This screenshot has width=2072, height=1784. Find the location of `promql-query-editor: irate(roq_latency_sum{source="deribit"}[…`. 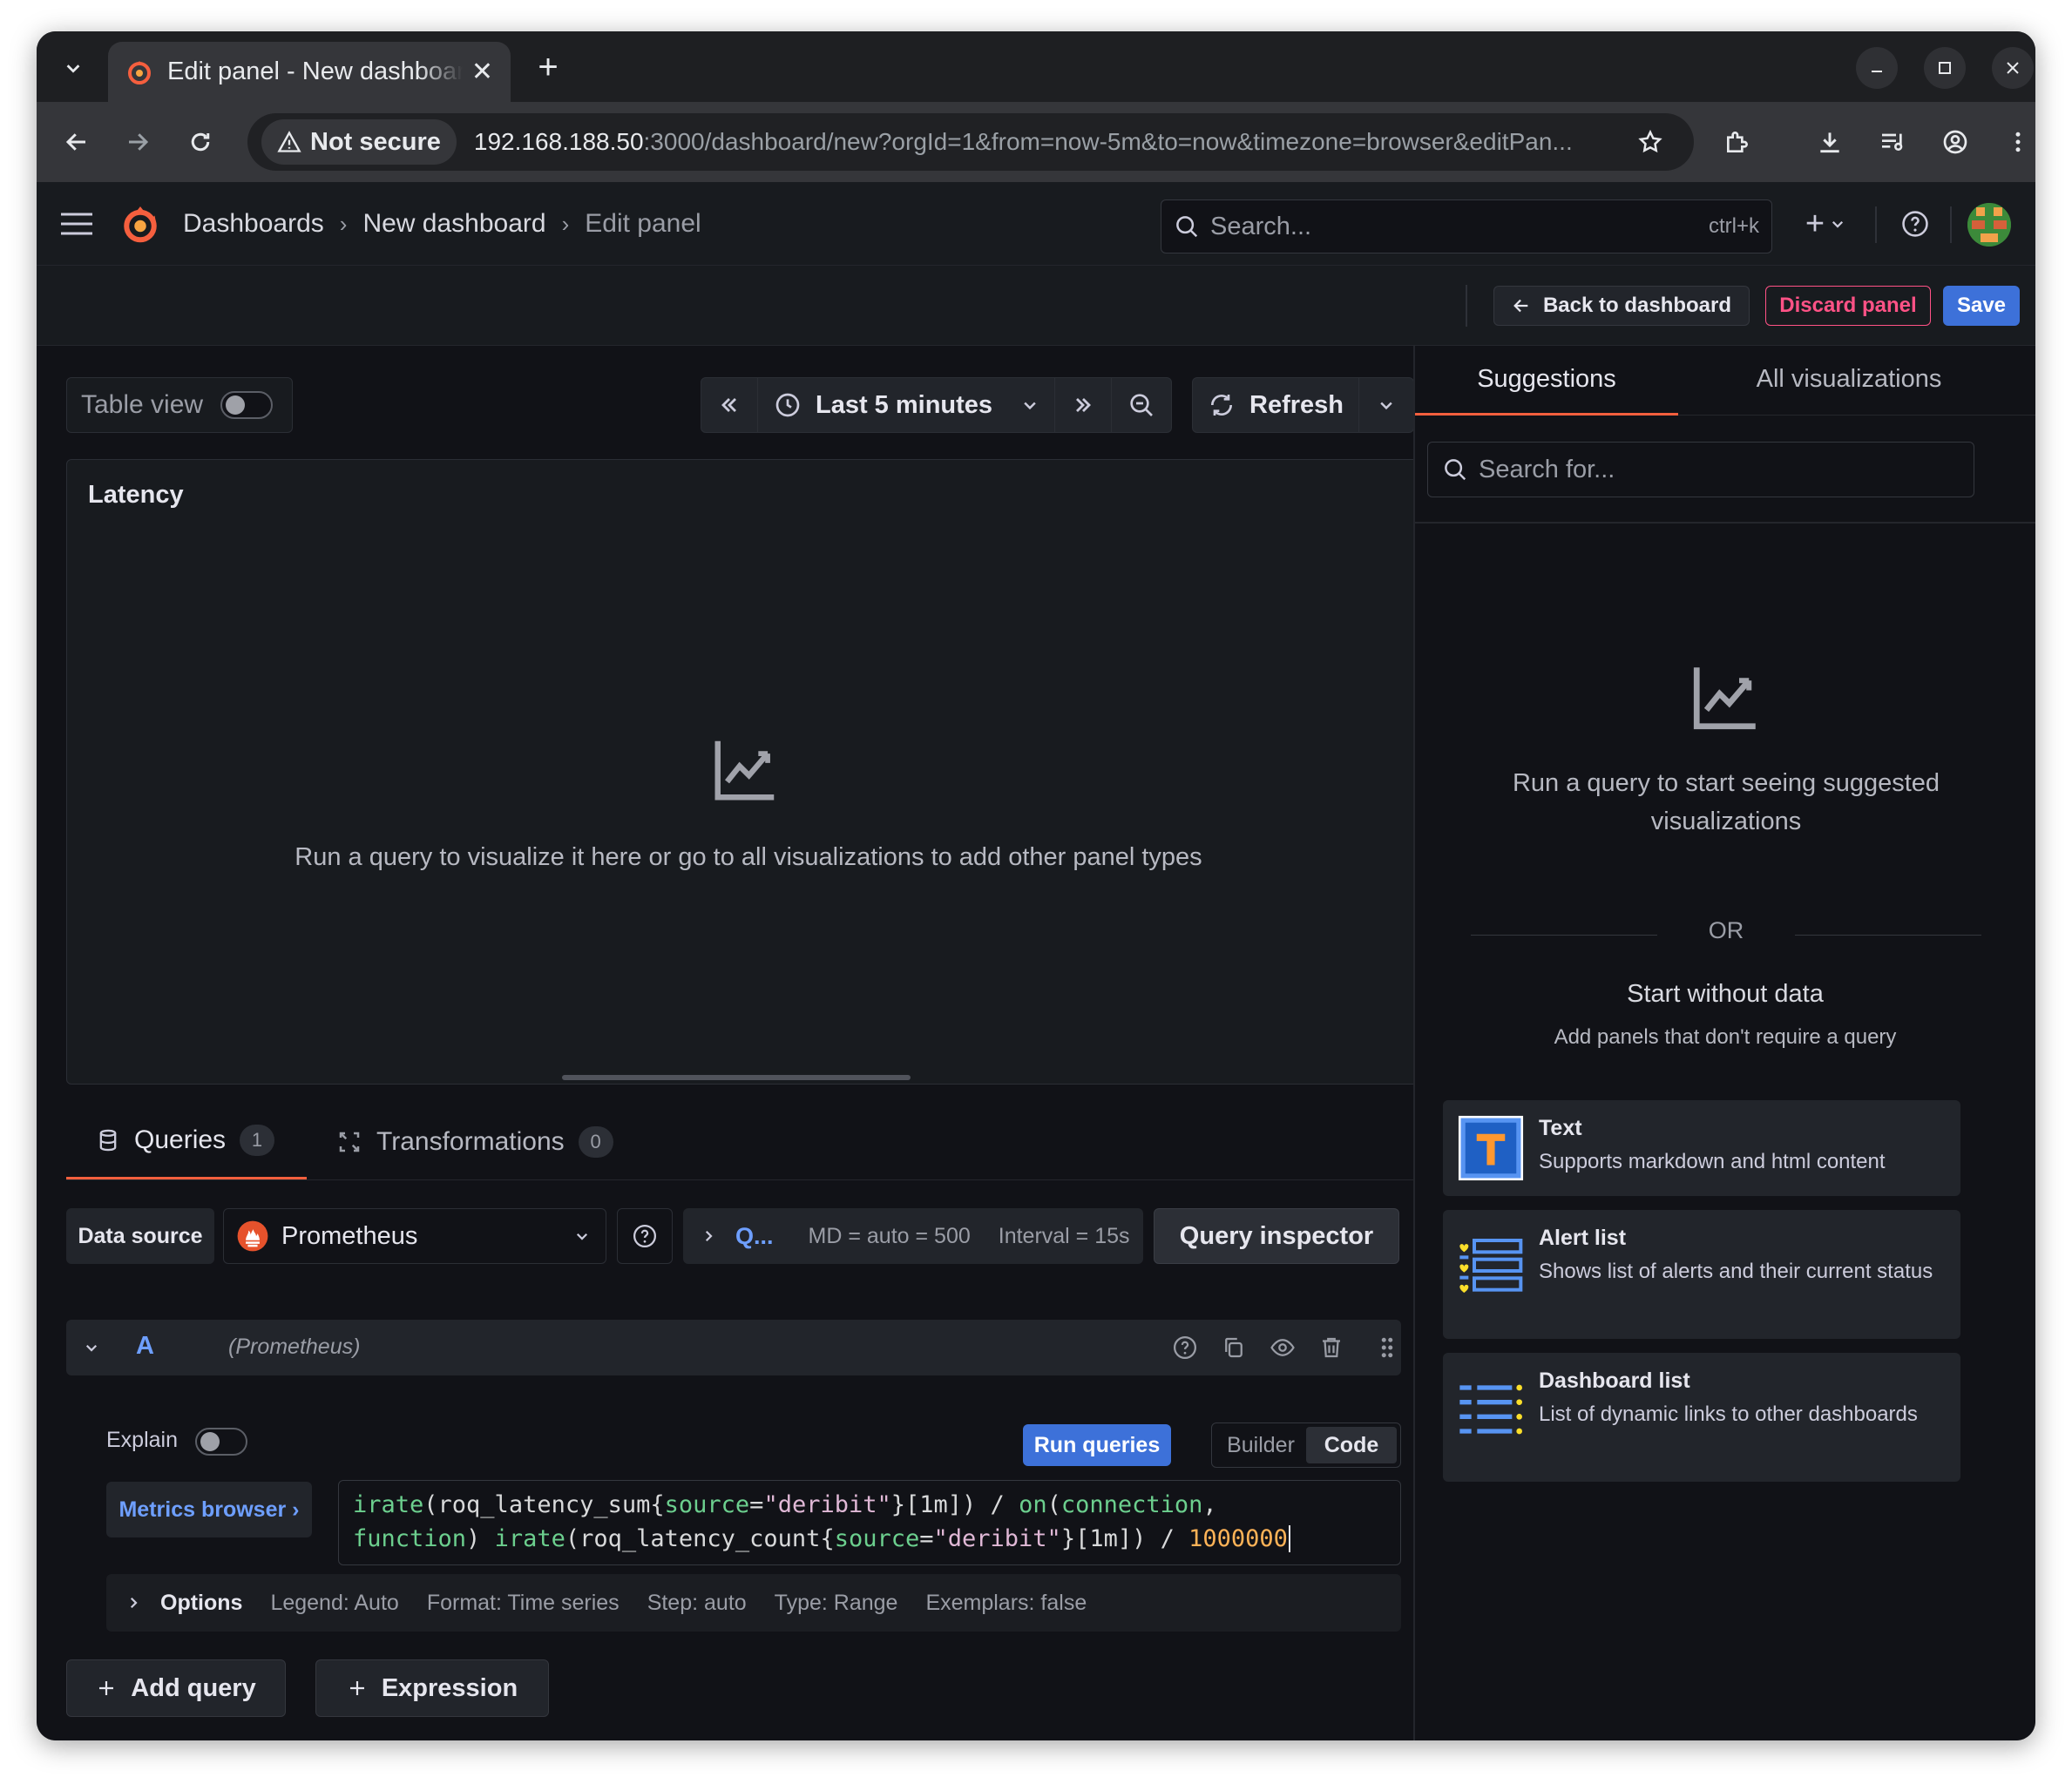

promql-query-editor: irate(roq_latency_sum{source="deribit"}[… is located at coordinates (869, 1522).